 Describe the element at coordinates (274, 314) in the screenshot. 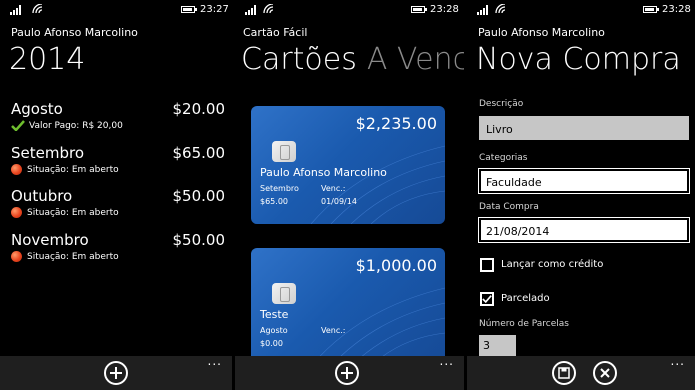

I see `card-holder: Teste` at that location.